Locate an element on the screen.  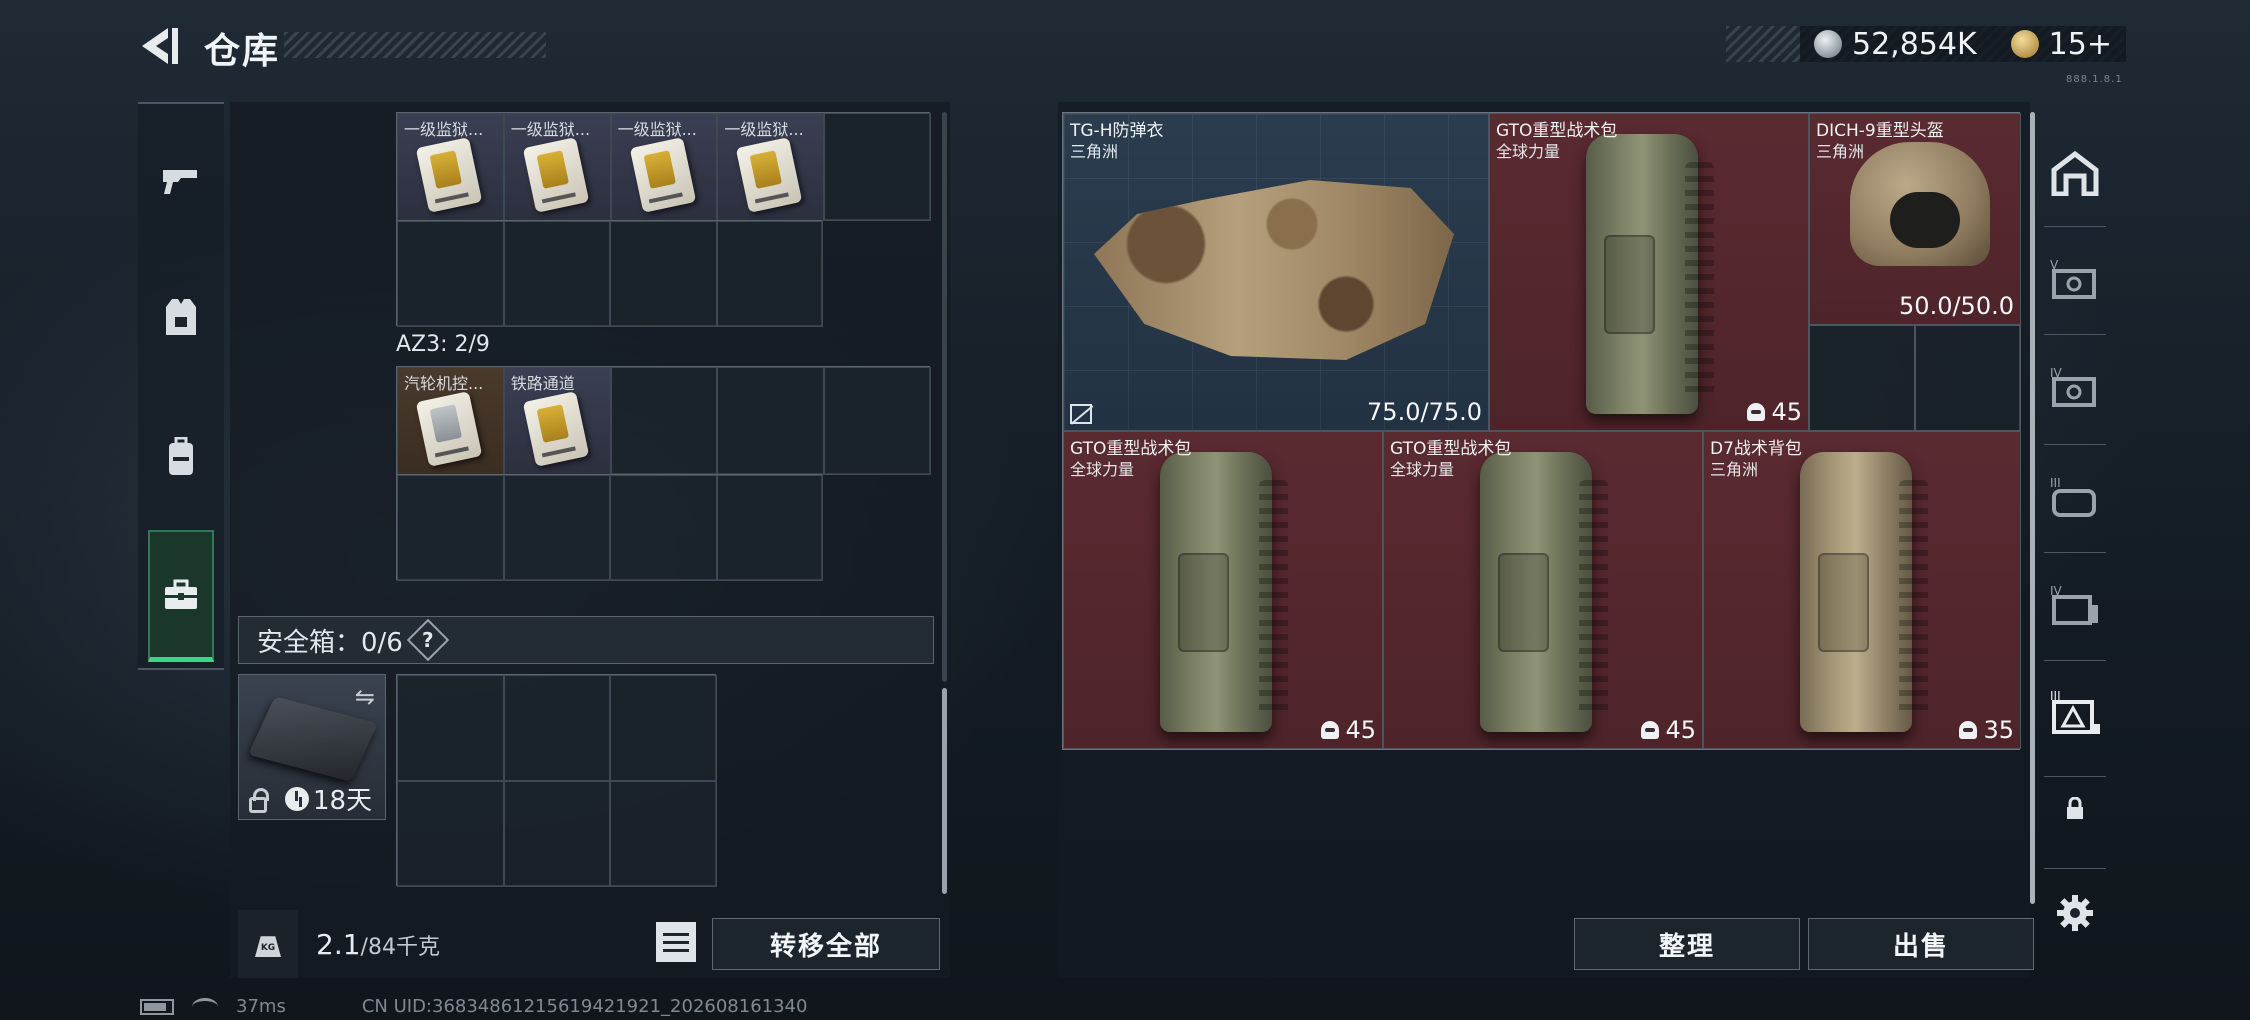
wifi-icon is located at coordinates (205, 1006).